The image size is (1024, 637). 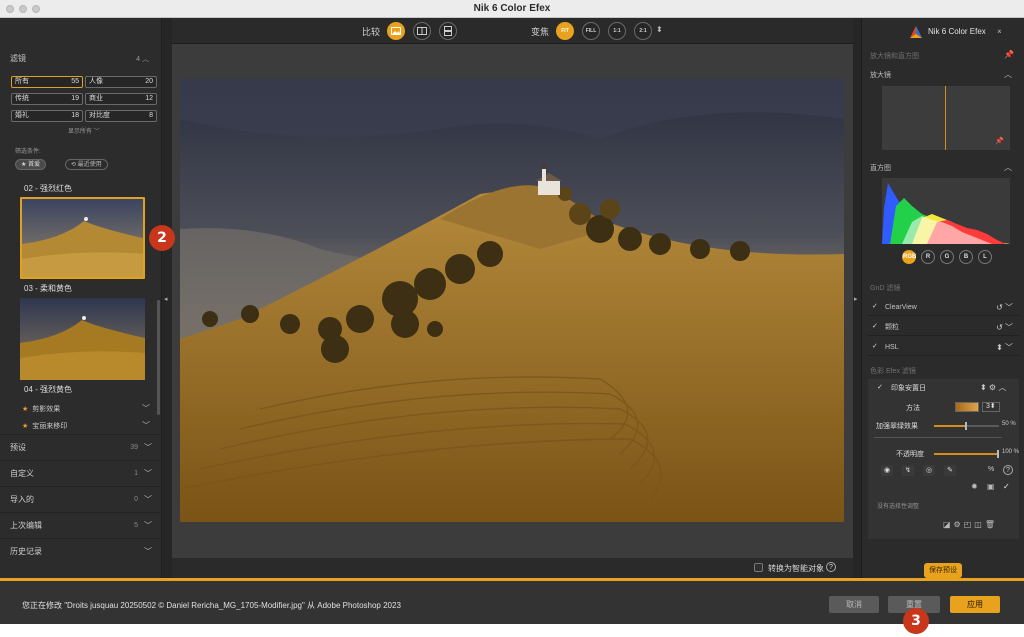 What do you see at coordinates (893, 371) in the screenshot?
I see `color-efex-section: 色彩 Efex 滤镜` at bounding box center [893, 371].